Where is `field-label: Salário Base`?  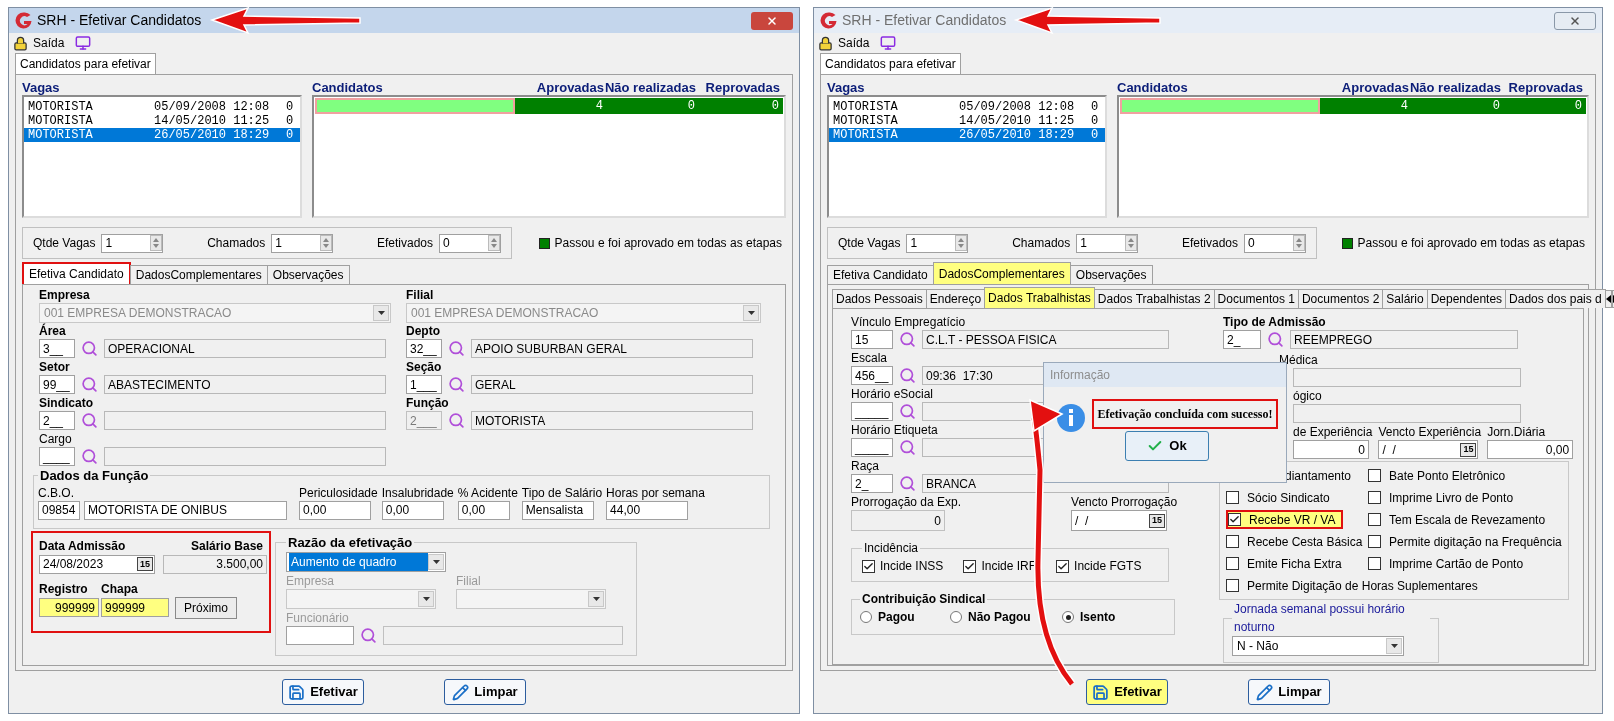
field-label: Salário Base is located at coordinates (226, 546).